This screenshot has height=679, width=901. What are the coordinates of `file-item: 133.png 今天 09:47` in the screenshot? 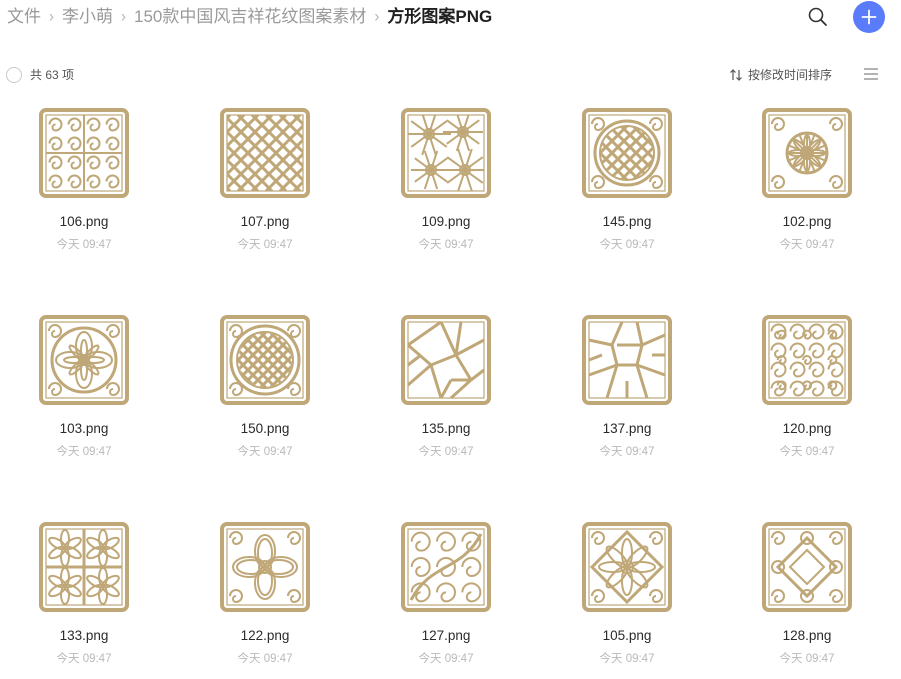 It's located at (84, 599).